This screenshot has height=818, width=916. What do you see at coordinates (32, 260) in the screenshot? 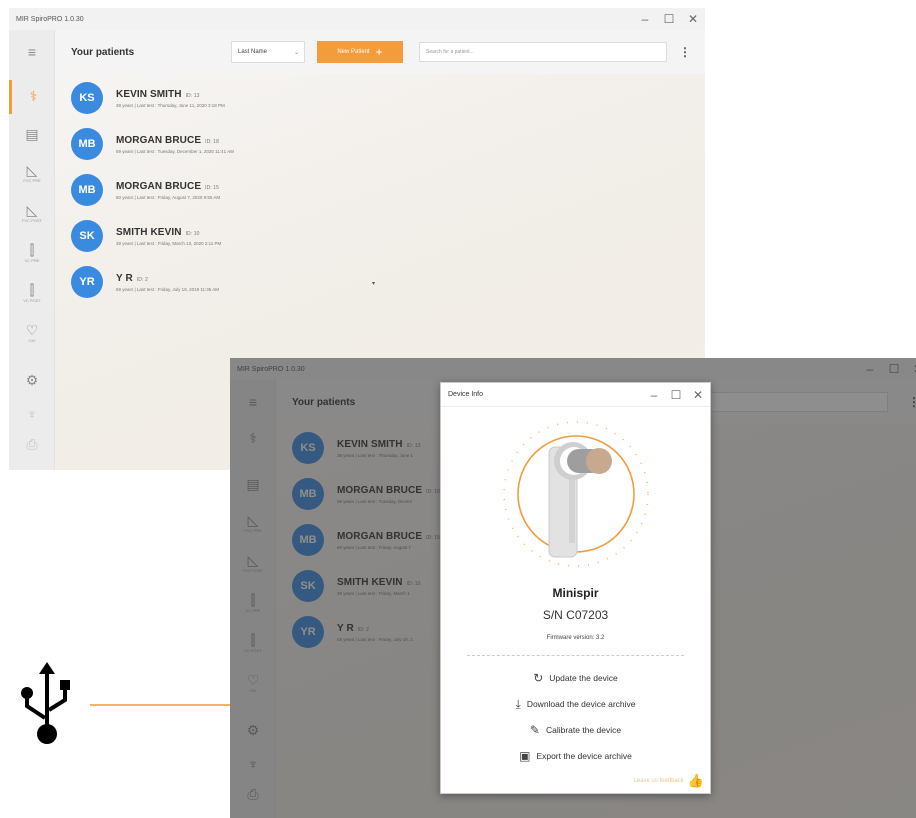
I see `vc-pre-label: VC PRE` at bounding box center [32, 260].